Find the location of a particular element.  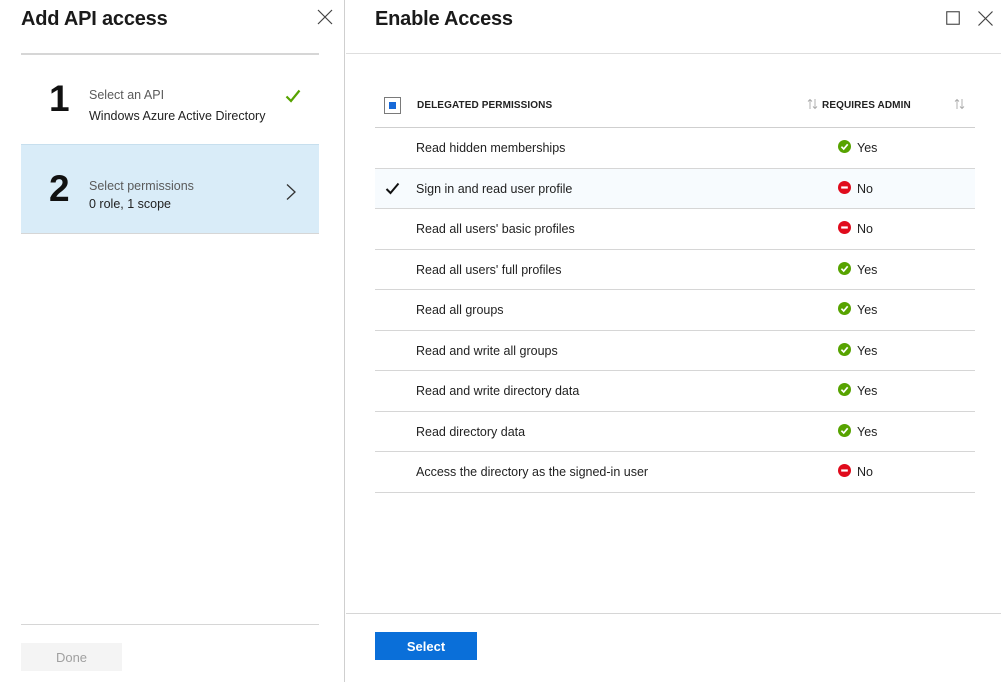

permission-name: Read directory data is located at coordinates (471, 431).